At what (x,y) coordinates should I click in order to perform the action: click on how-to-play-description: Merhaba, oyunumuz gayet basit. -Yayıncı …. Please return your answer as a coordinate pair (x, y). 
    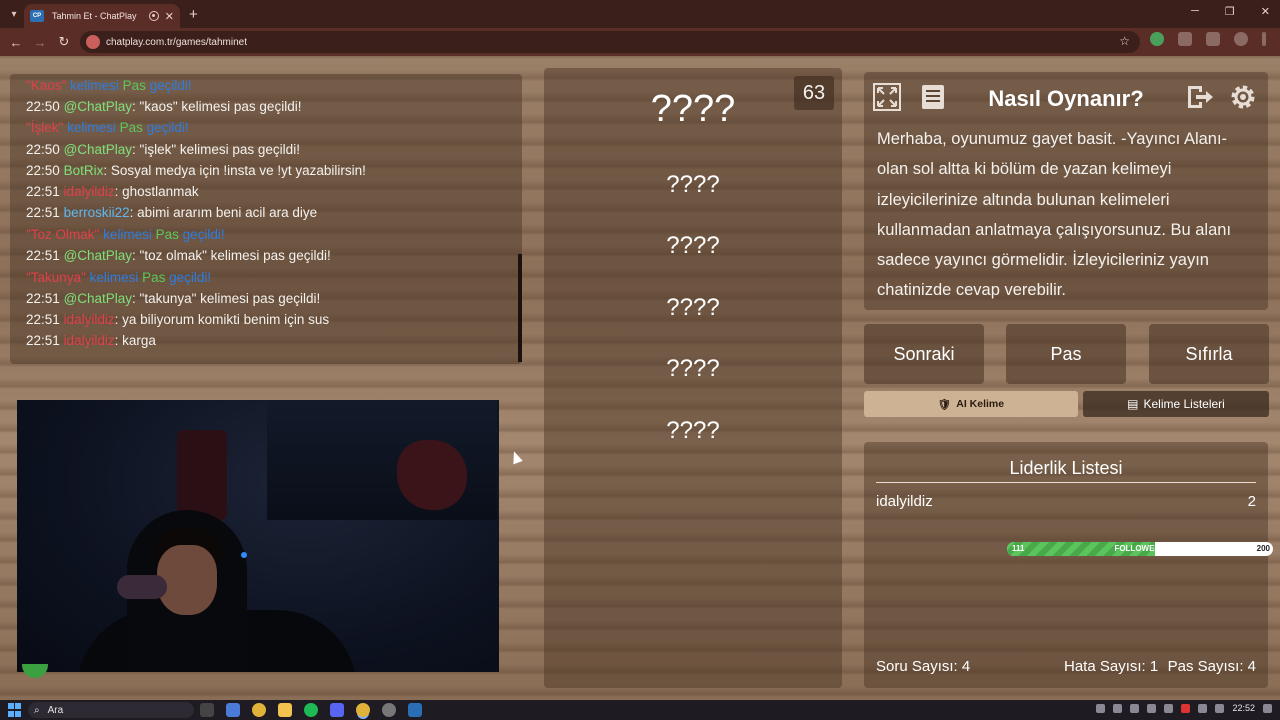
    Looking at the image, I should click on (1054, 215).